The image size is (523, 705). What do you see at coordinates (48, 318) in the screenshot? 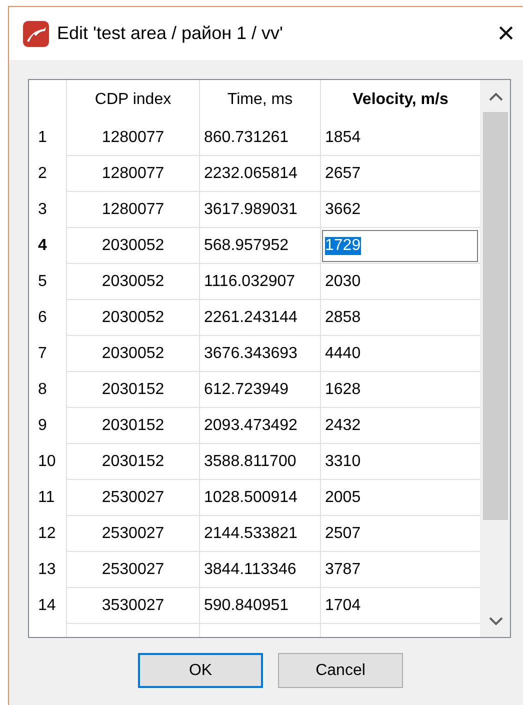
I see `row-number: 6` at bounding box center [48, 318].